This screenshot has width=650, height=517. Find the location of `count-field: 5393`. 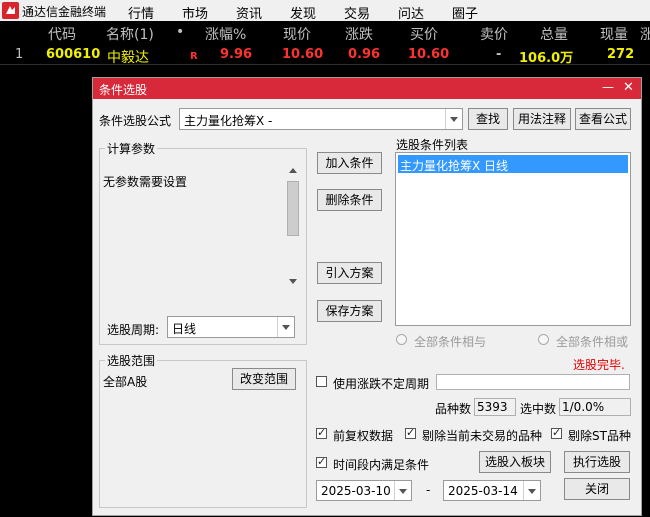

count-field: 5393 is located at coordinates (495, 407).